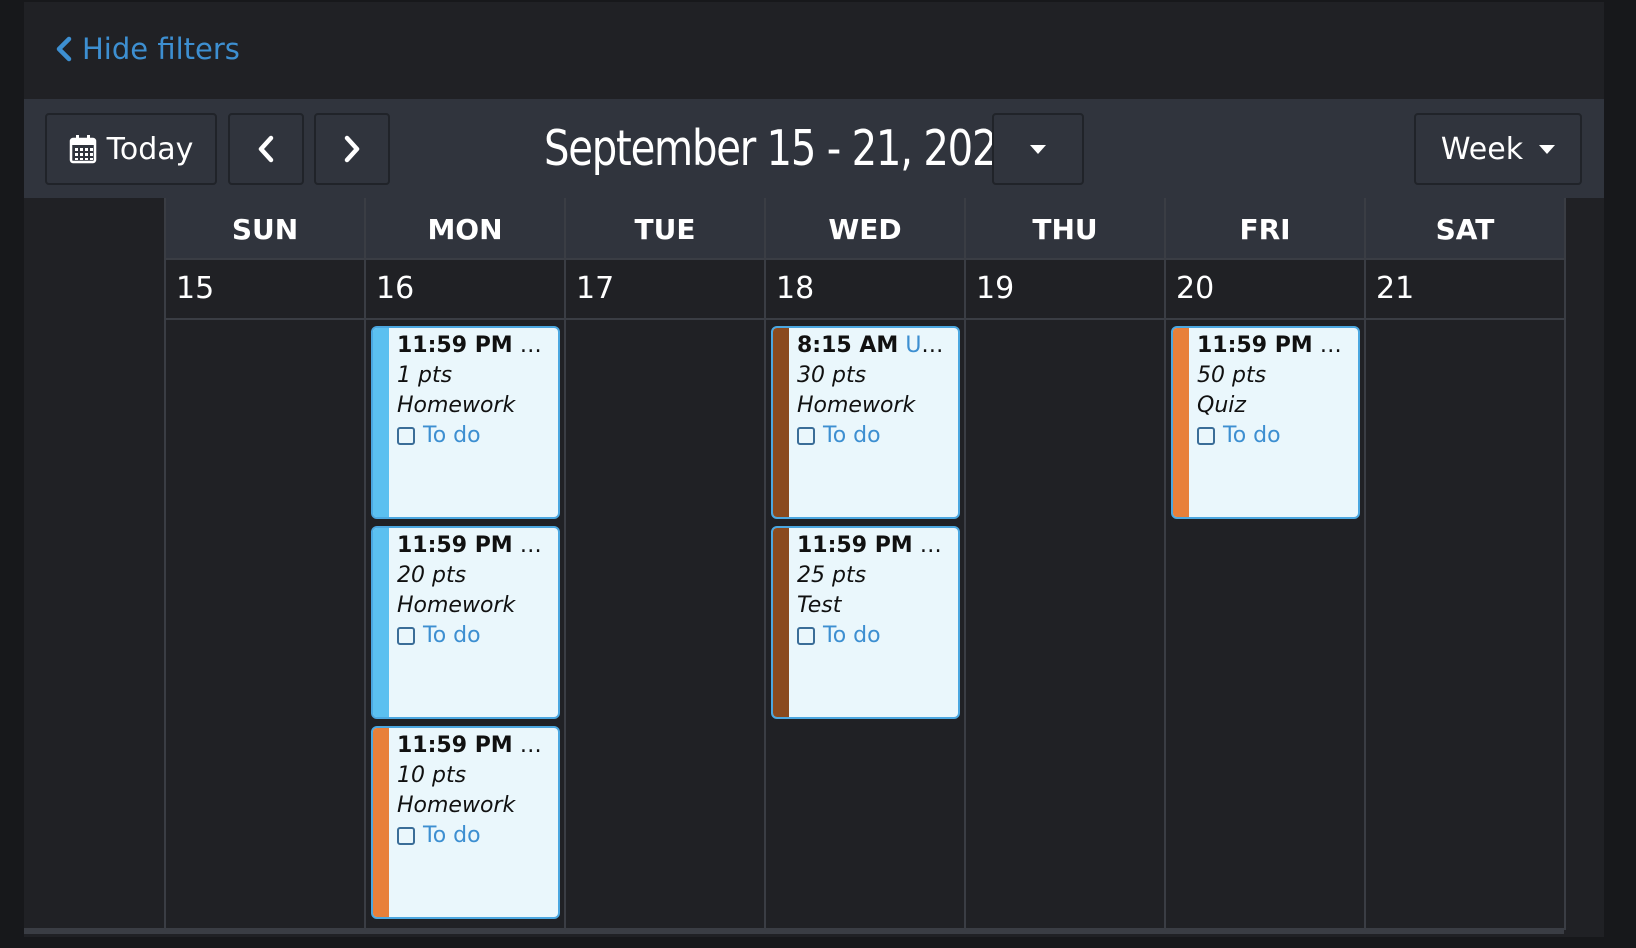 This screenshot has width=1636, height=948. I want to click on event-content: 11:59 PM N... 1 pts Homework To do, so click(475, 391).